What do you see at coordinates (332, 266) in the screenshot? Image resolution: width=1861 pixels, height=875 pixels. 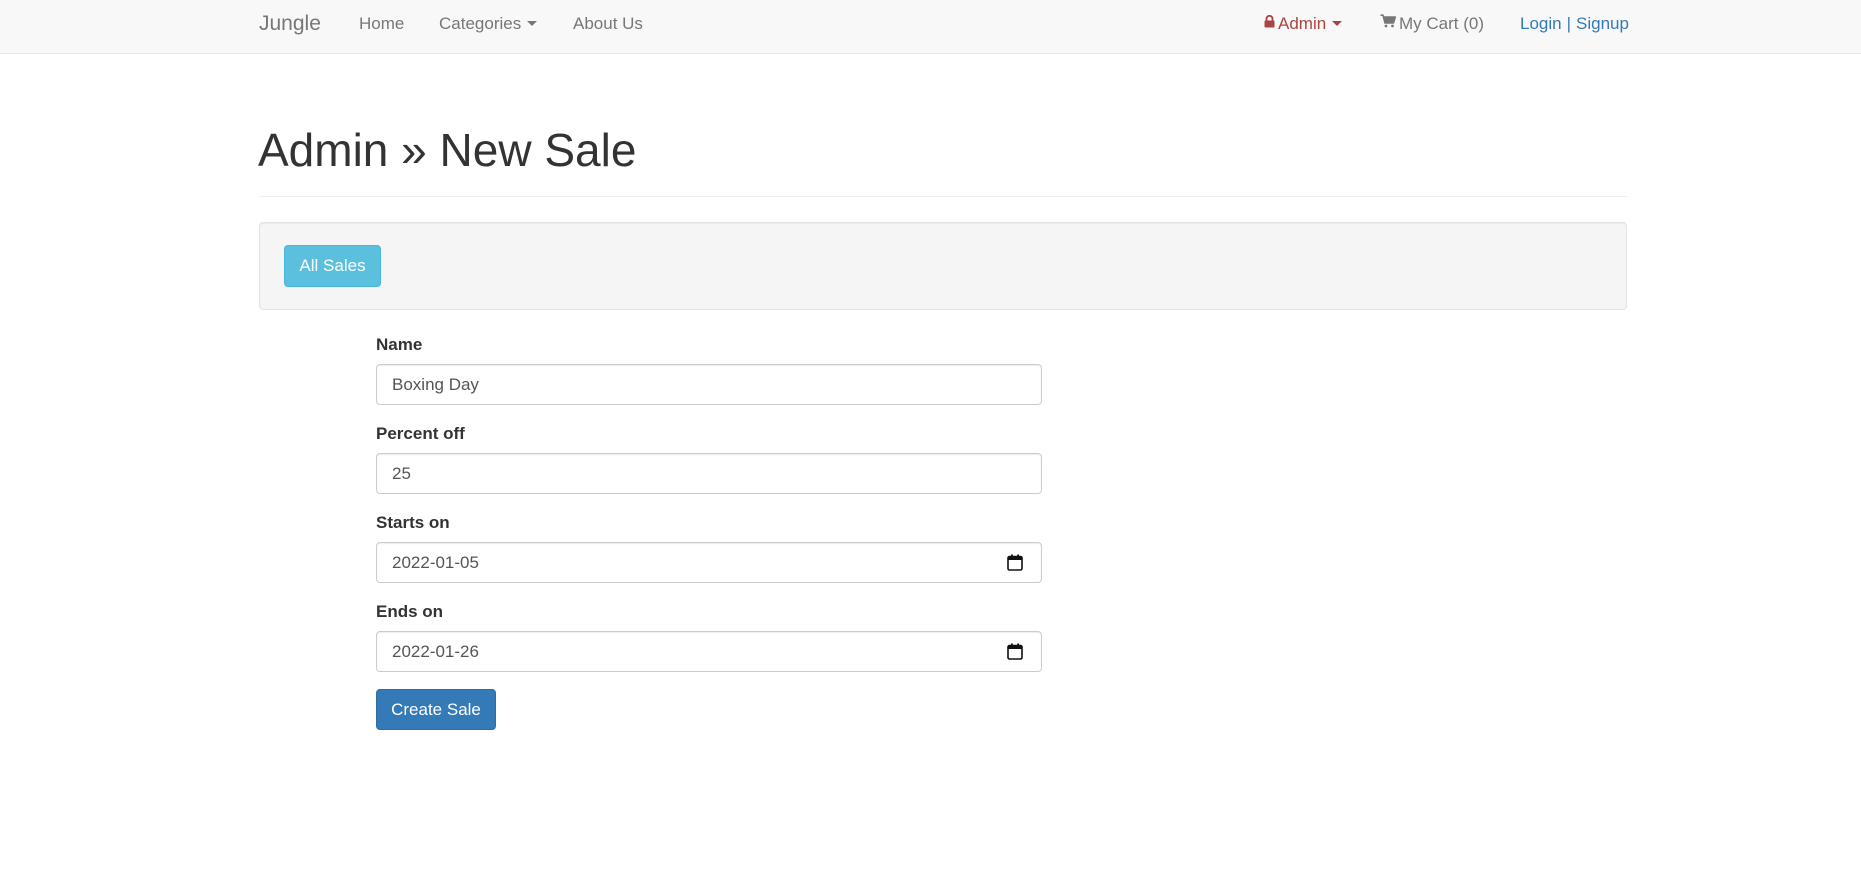 I see `all-sales-button: All Sales` at bounding box center [332, 266].